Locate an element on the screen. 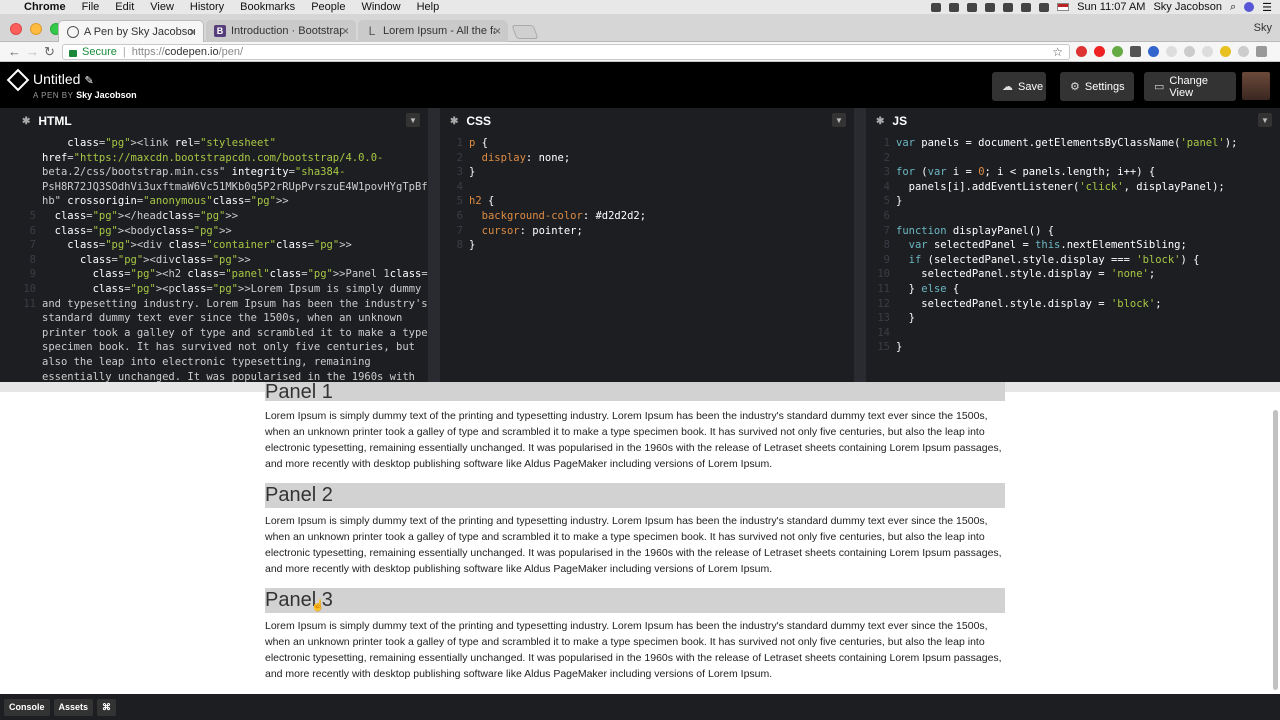 The height and width of the screenshot is (720, 1280). ext-fx-icon is located at coordinates (1135, 51).